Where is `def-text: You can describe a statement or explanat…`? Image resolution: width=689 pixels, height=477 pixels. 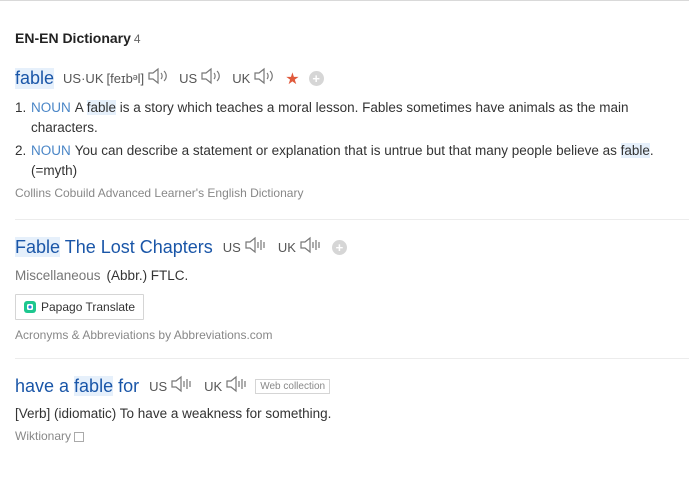
def-text: You can describe a statement or explanat… is located at coordinates (347, 150).